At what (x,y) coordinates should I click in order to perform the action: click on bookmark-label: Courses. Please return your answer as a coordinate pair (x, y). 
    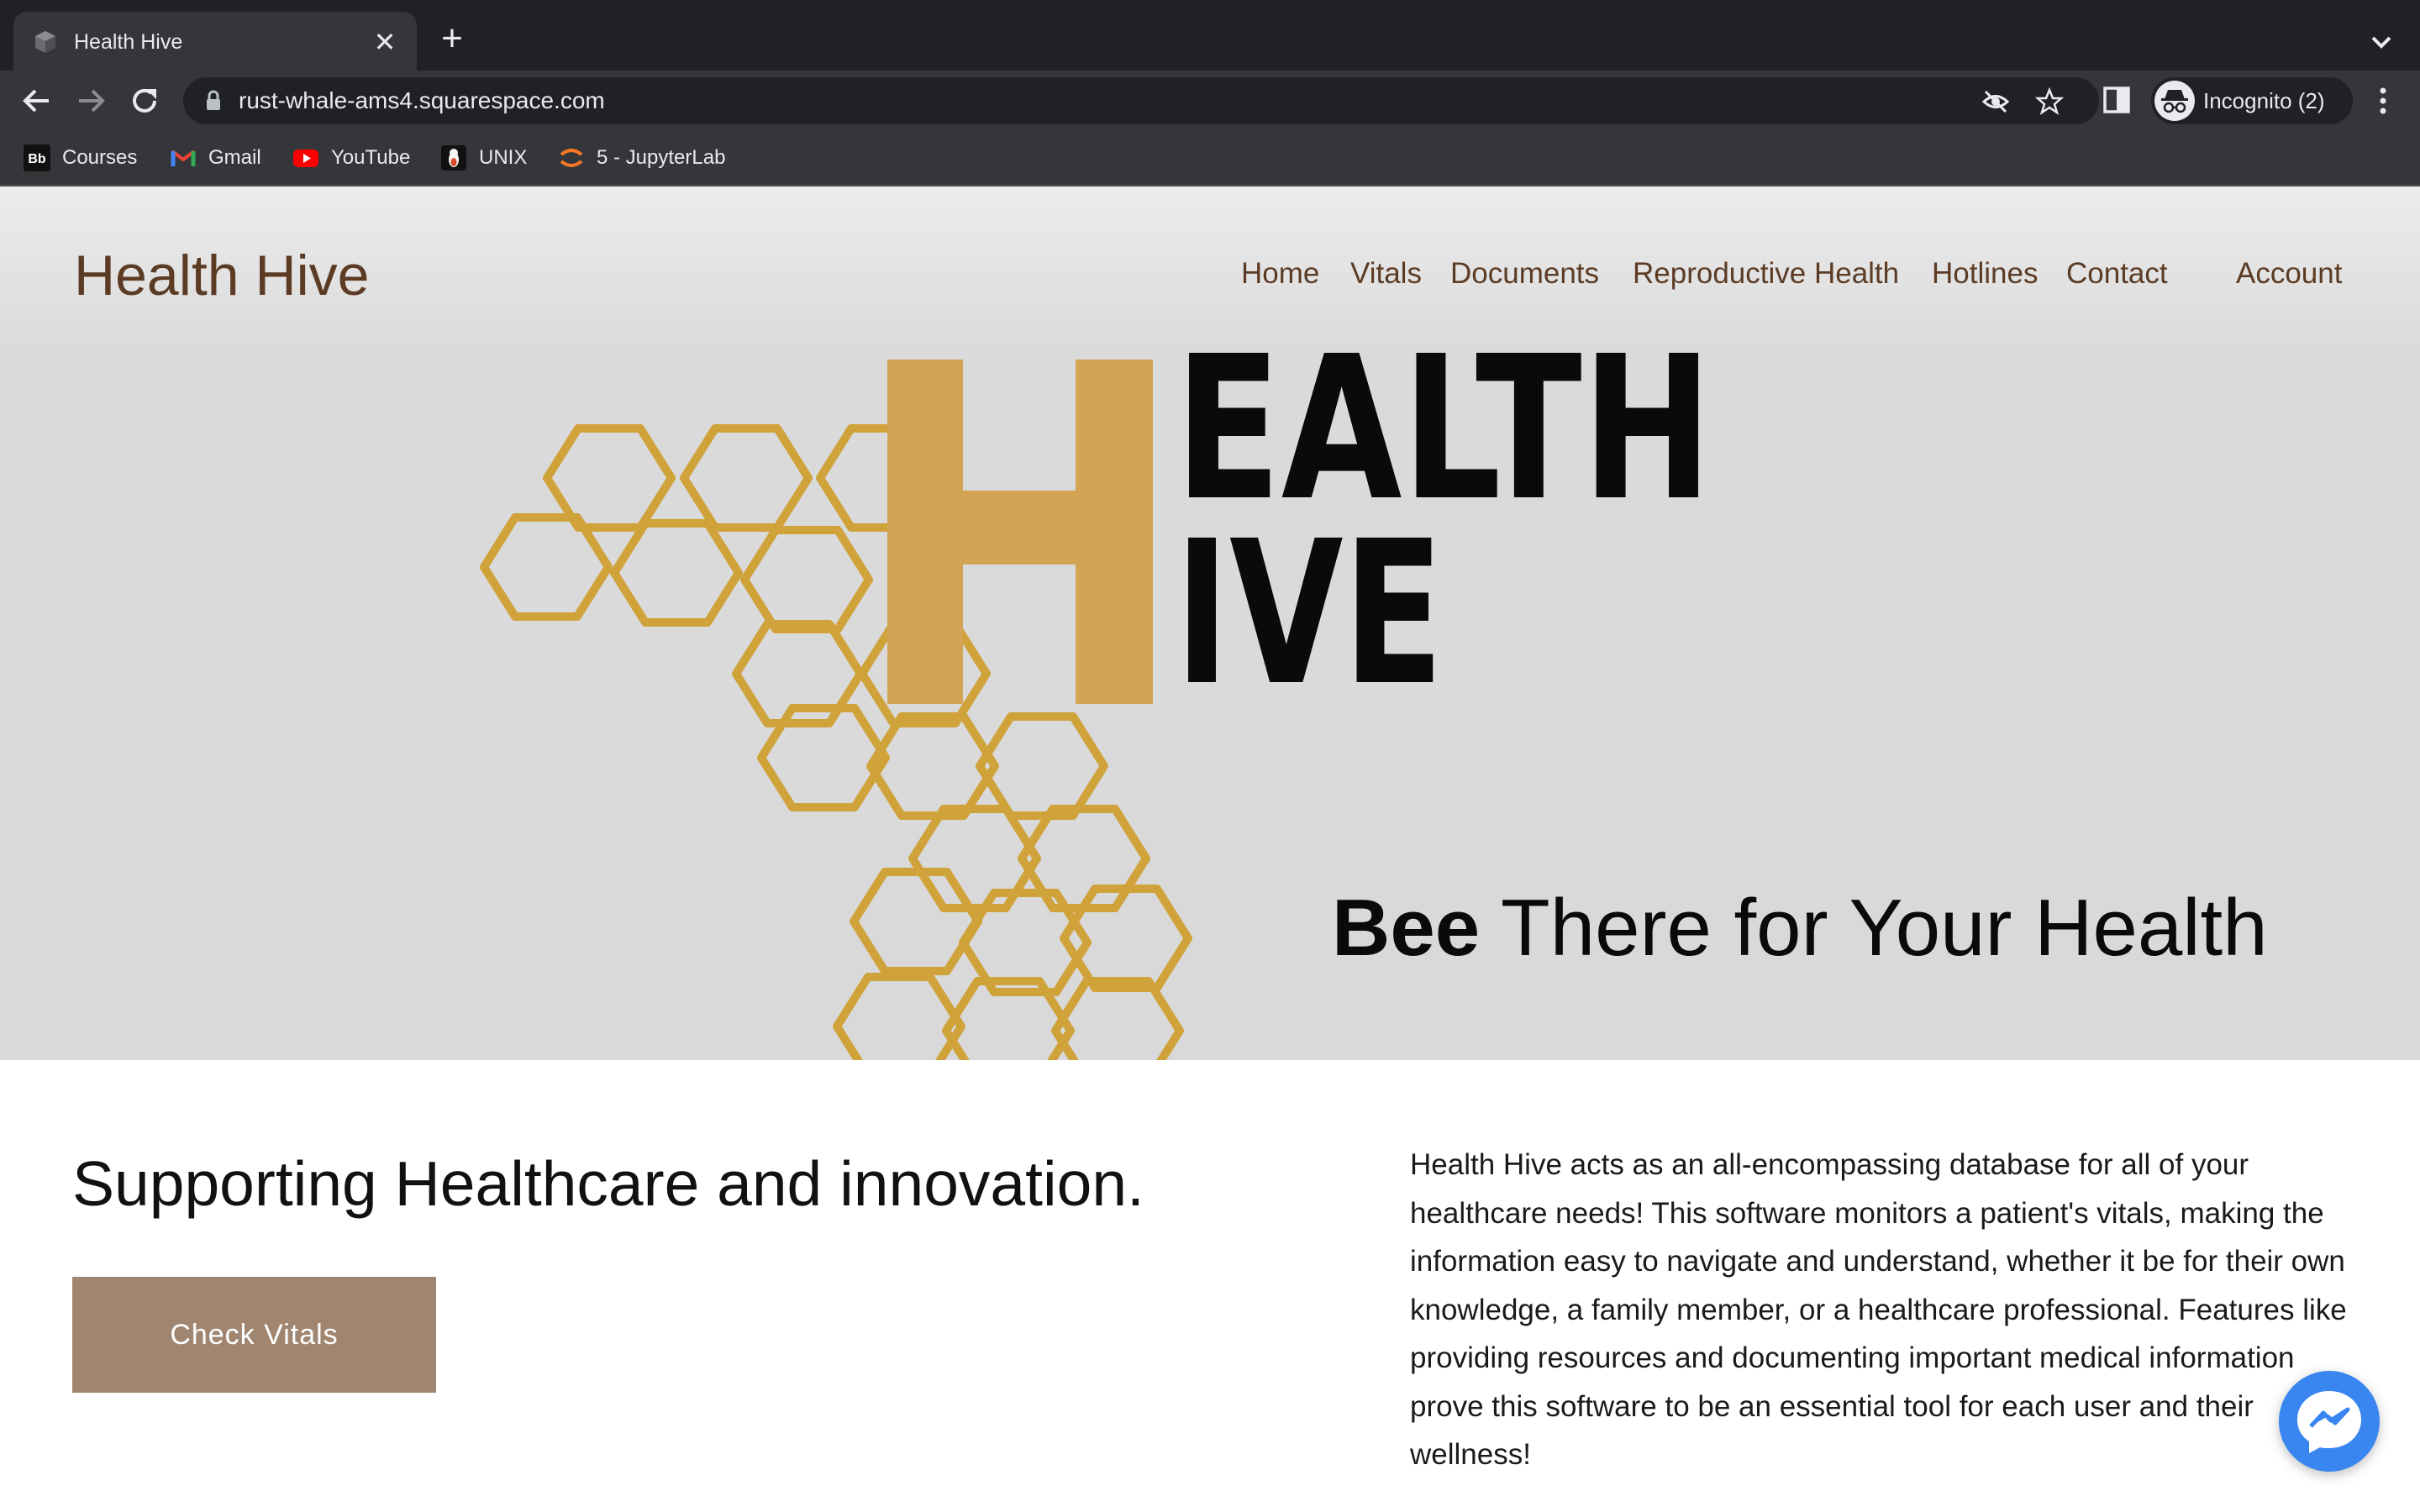
    Looking at the image, I should click on (100, 157).